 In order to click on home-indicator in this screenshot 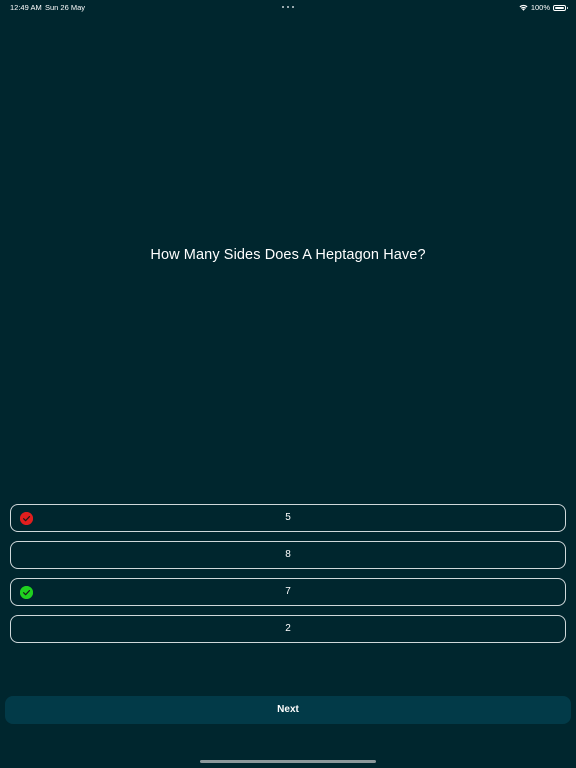, I will do `click(288, 761)`.